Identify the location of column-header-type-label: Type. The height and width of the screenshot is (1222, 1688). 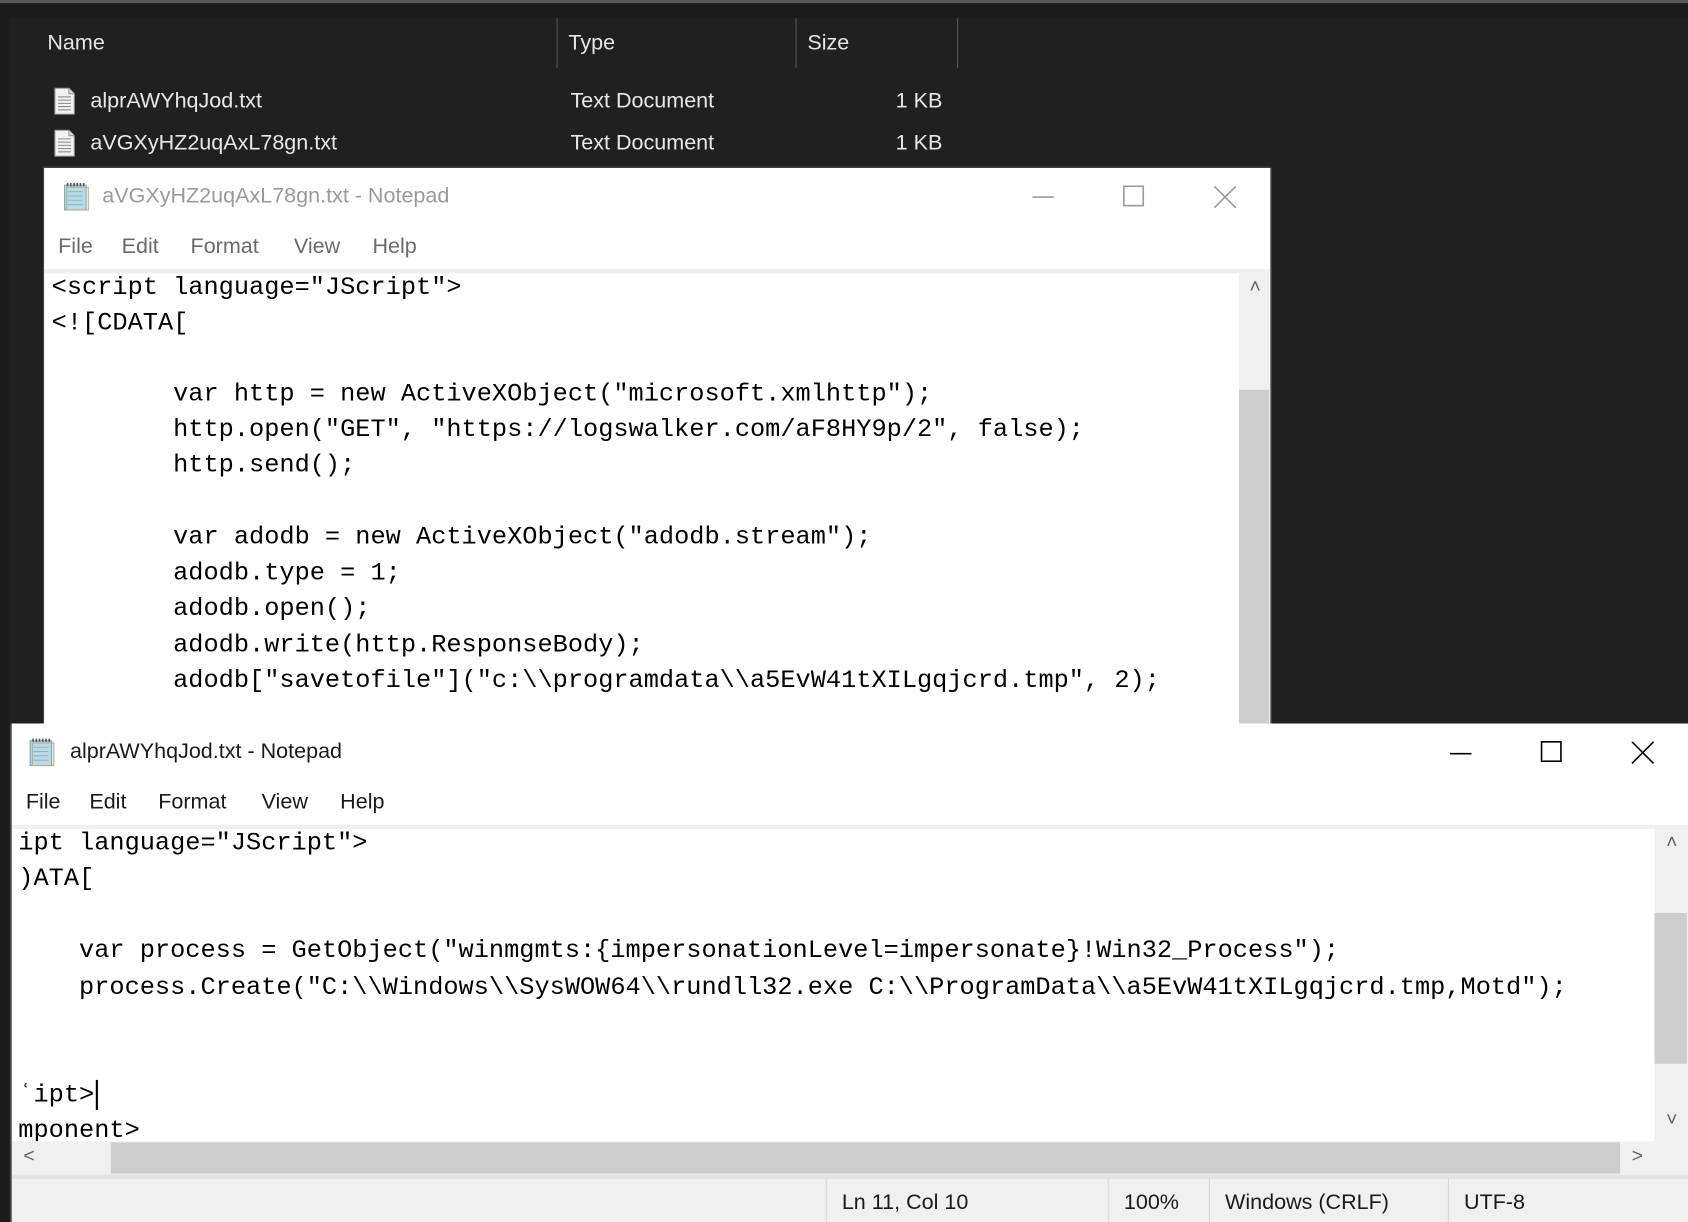
(592, 43).